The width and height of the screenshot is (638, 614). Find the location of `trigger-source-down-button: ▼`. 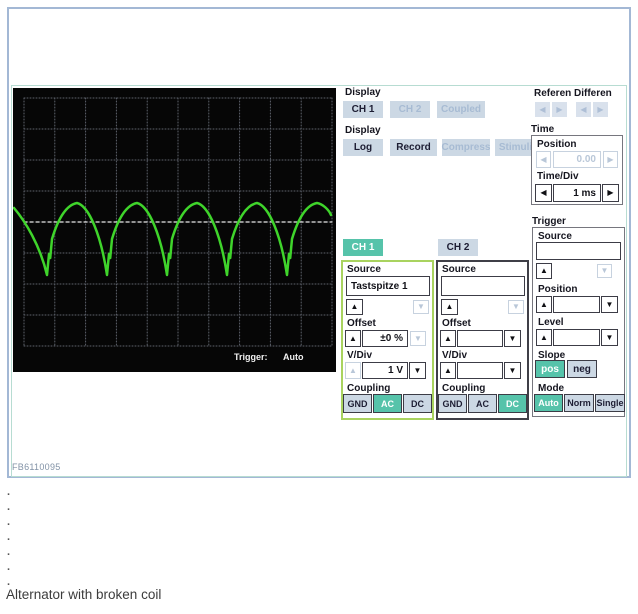

trigger-source-down-button: ▼ is located at coordinates (604, 271).